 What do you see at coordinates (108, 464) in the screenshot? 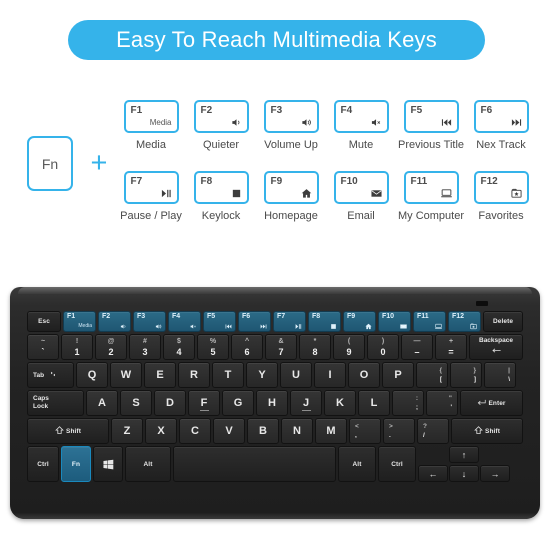
I see `keyboard-key-windows` at bounding box center [108, 464].